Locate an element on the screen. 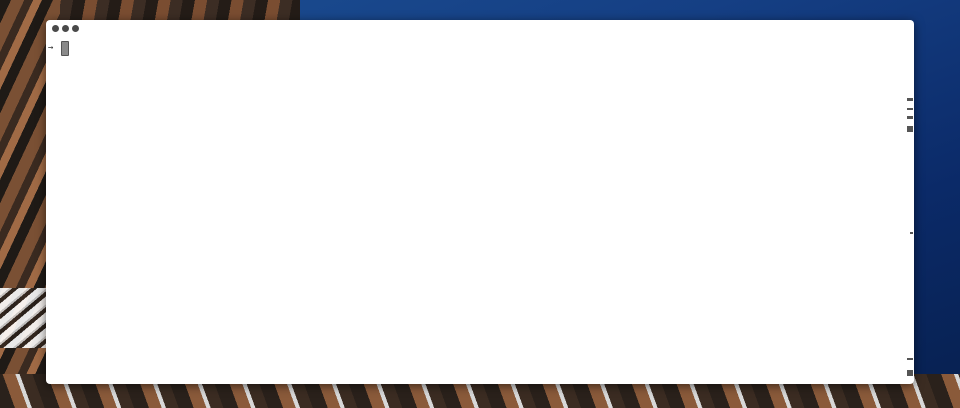  close-dot-icon is located at coordinates (55, 28).